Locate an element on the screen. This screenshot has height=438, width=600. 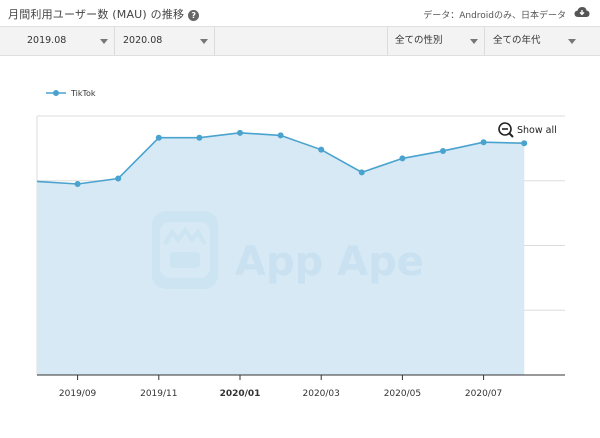
question-circle-icon: ? is located at coordinates (194, 15).